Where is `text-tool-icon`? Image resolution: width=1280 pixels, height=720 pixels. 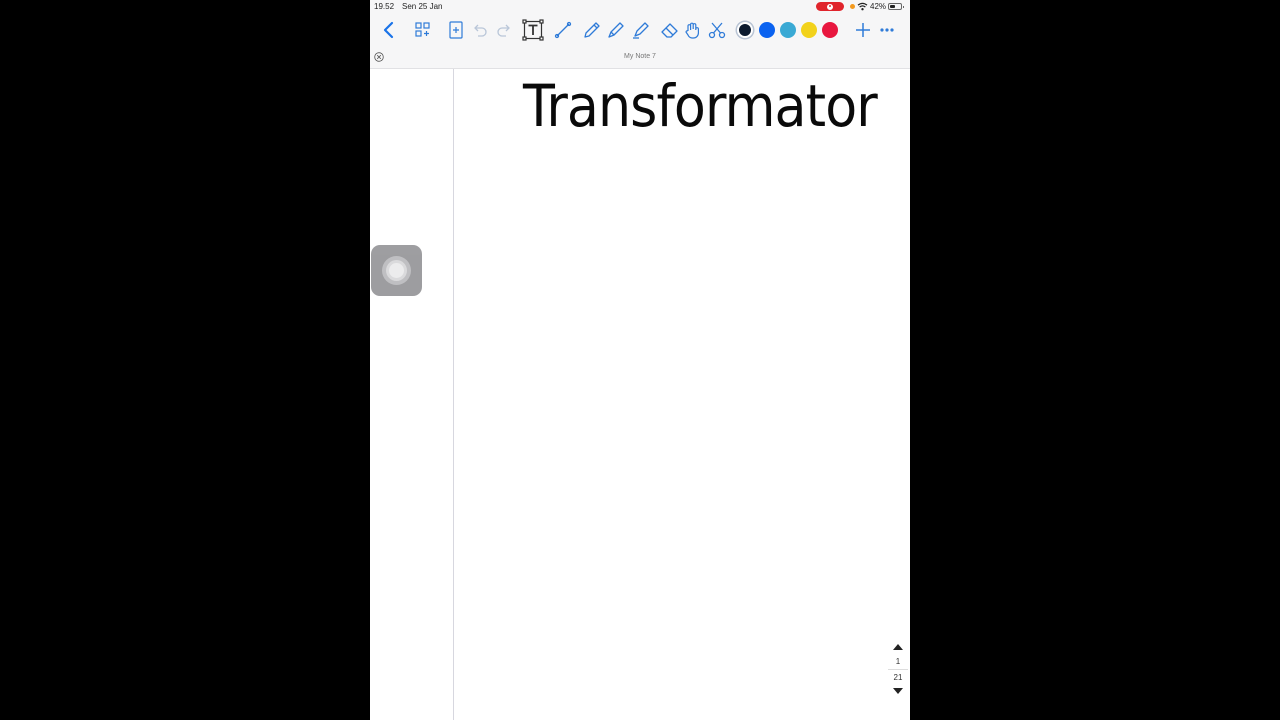 text-tool-icon is located at coordinates (533, 30).